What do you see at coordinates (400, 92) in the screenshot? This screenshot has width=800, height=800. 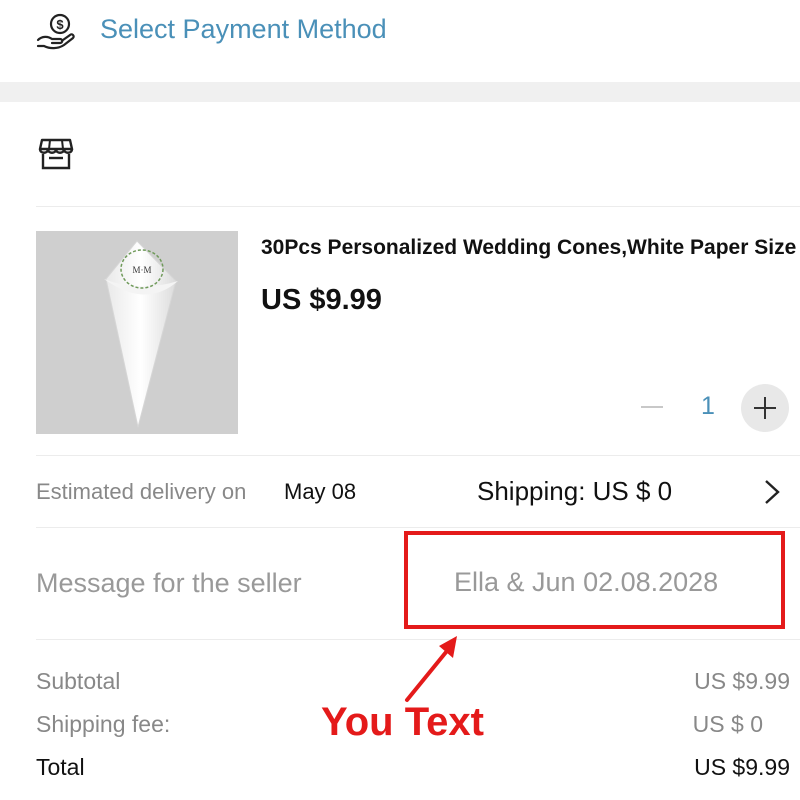 I see `section-separator` at bounding box center [400, 92].